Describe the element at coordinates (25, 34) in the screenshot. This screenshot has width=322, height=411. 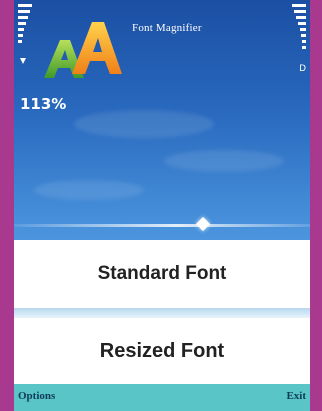
I see `signal-strength-icon` at that location.